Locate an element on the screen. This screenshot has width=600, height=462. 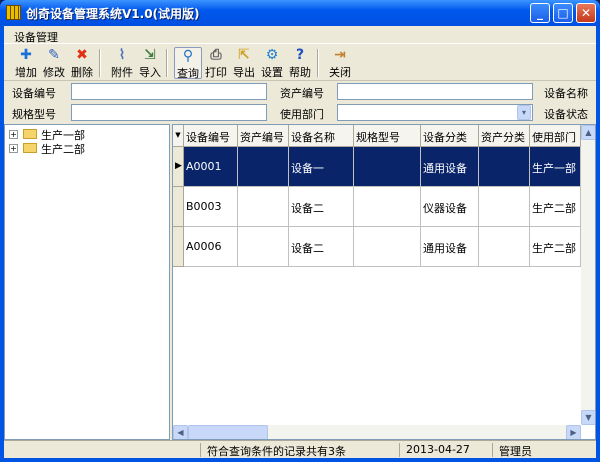
paperclip-icon: ⌇ is located at coordinates (122, 55).